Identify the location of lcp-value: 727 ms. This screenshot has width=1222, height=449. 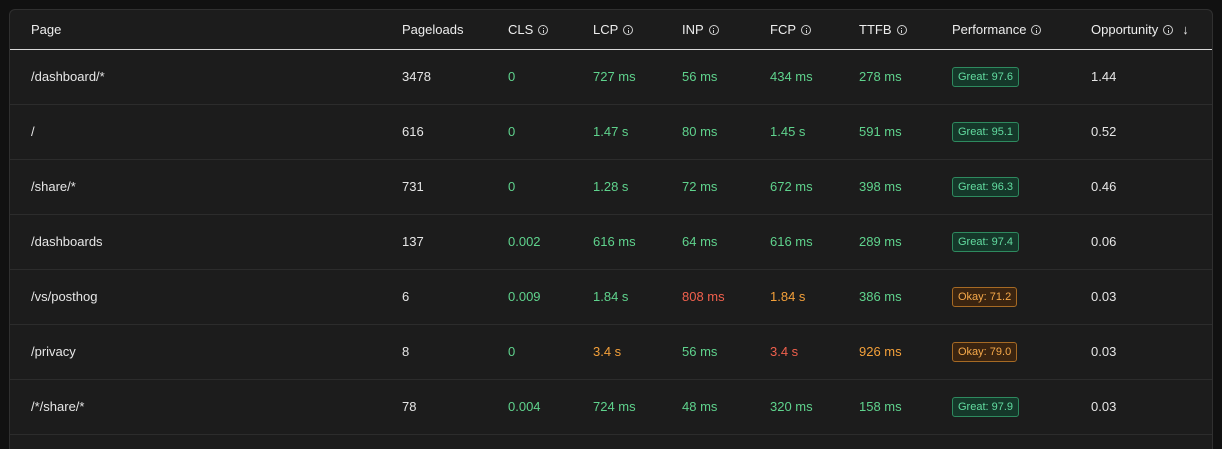
(614, 76).